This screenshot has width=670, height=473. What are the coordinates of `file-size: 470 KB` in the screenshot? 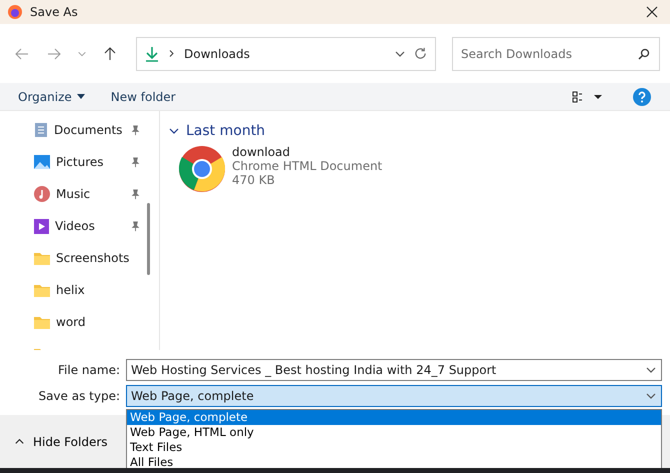 It's located at (254, 180).